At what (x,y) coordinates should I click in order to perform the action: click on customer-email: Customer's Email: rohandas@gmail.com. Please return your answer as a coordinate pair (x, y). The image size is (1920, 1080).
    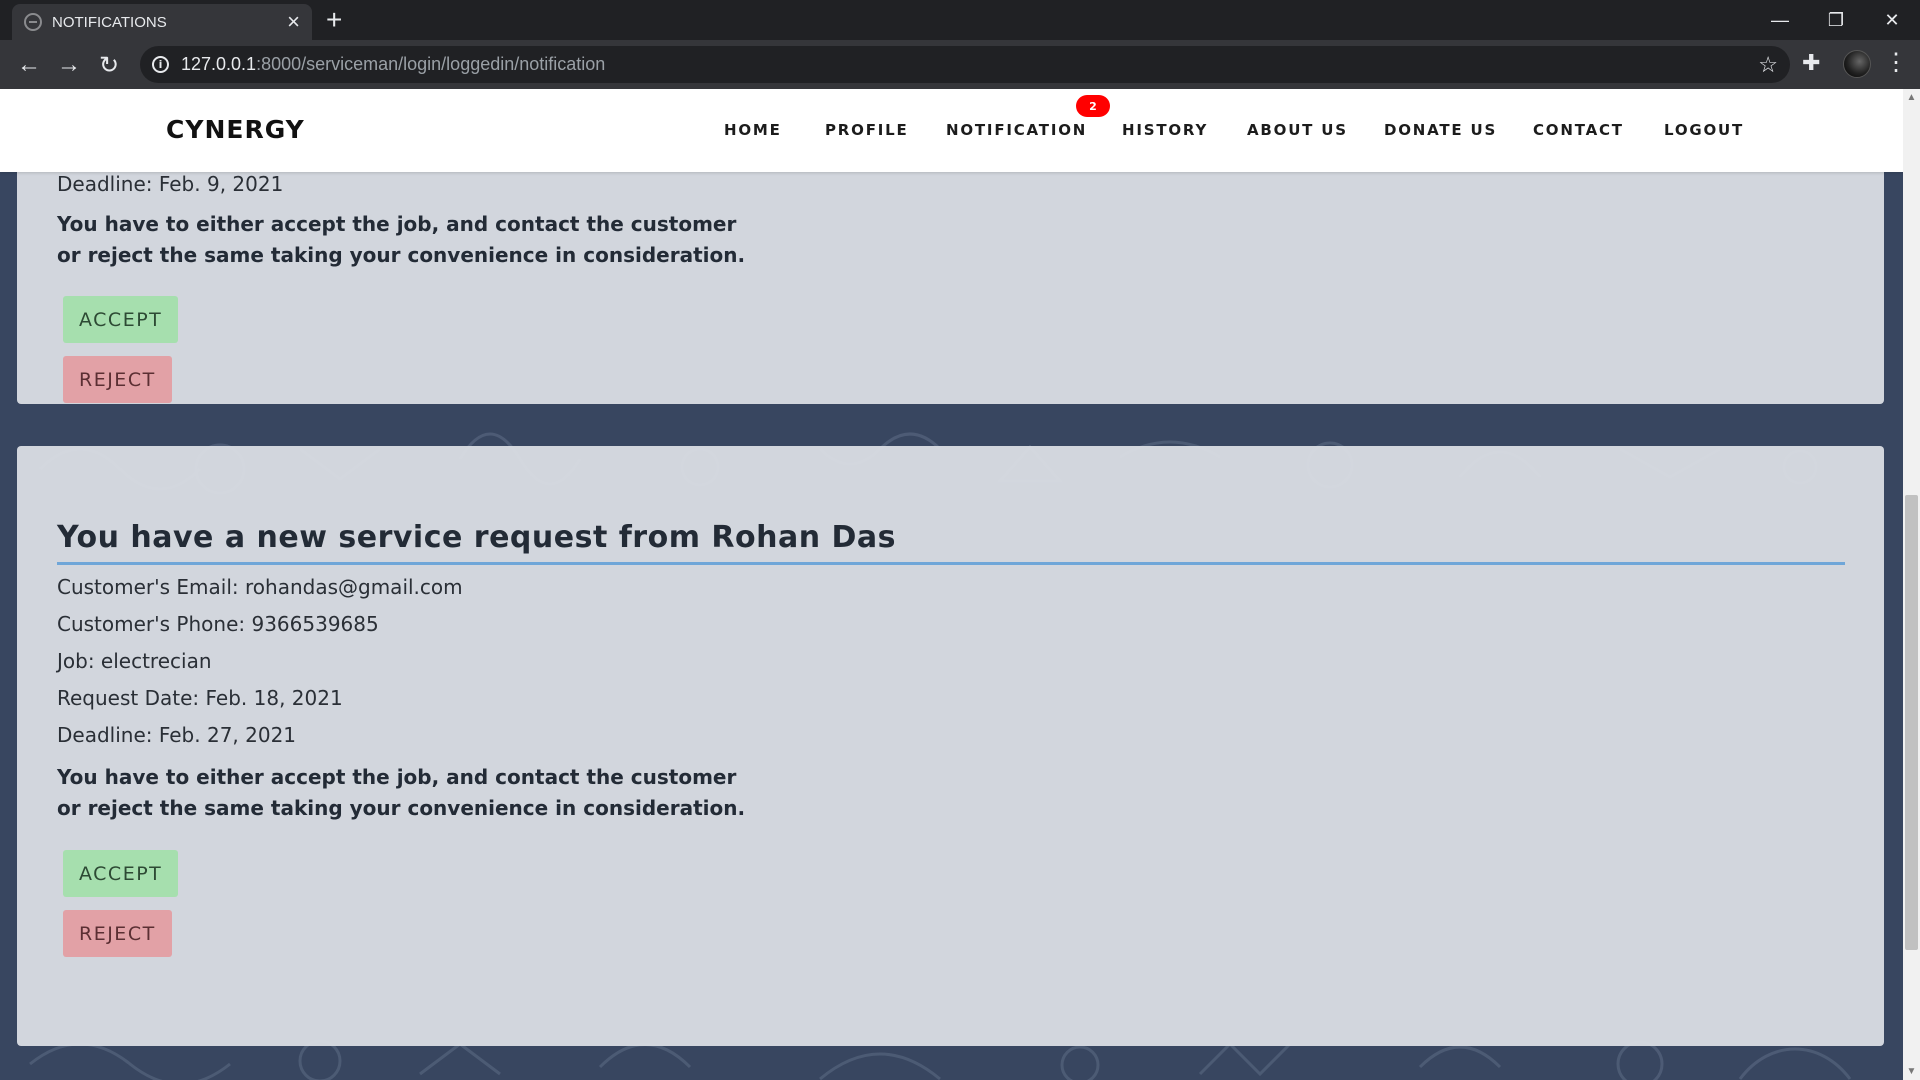
    Looking at the image, I should click on (260, 587).